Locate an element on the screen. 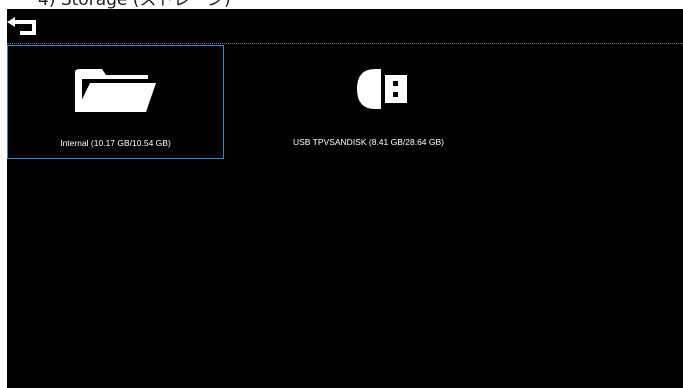  folder-icon is located at coordinates (116, 93).